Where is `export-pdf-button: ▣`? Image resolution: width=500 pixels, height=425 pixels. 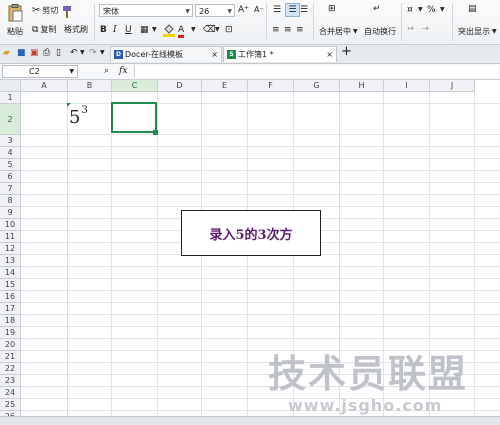 export-pdf-button: ▣ is located at coordinates (34, 53).